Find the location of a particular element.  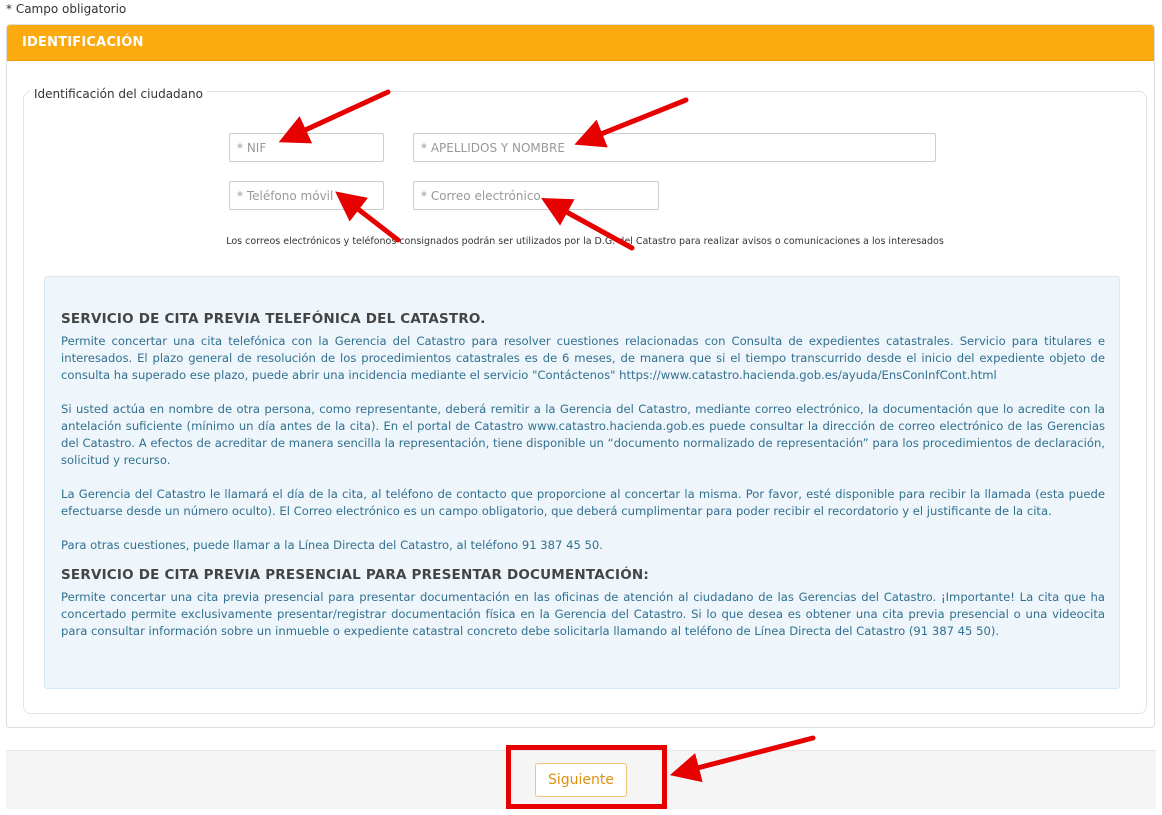

required-field-note: * Campo obligatorio is located at coordinates (66, 9).